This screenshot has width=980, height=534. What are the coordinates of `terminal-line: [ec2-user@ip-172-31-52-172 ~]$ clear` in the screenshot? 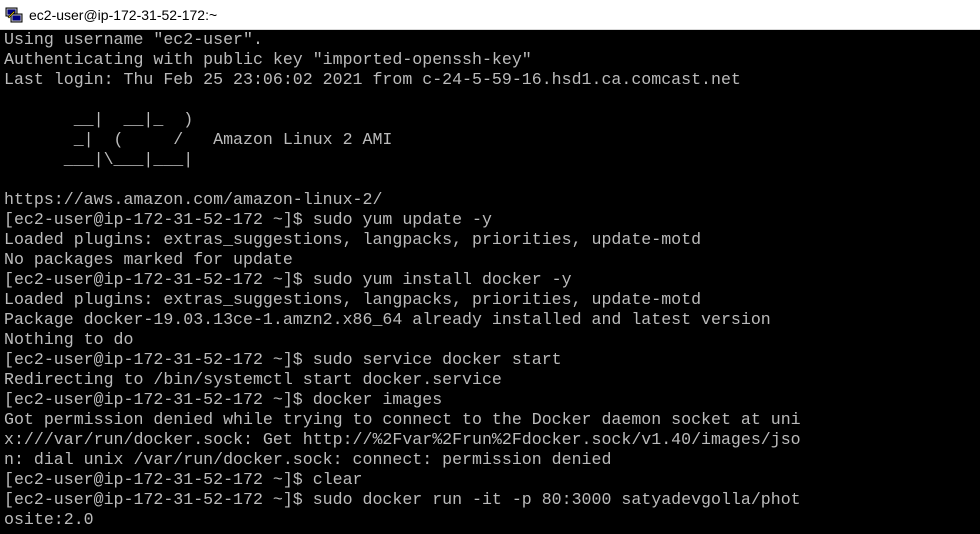 It's located at (183, 479).